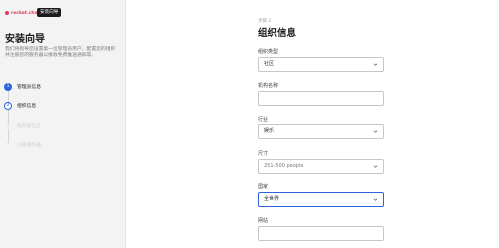  What do you see at coordinates (321, 98) in the screenshot?
I see `org-name-input` at bounding box center [321, 98].